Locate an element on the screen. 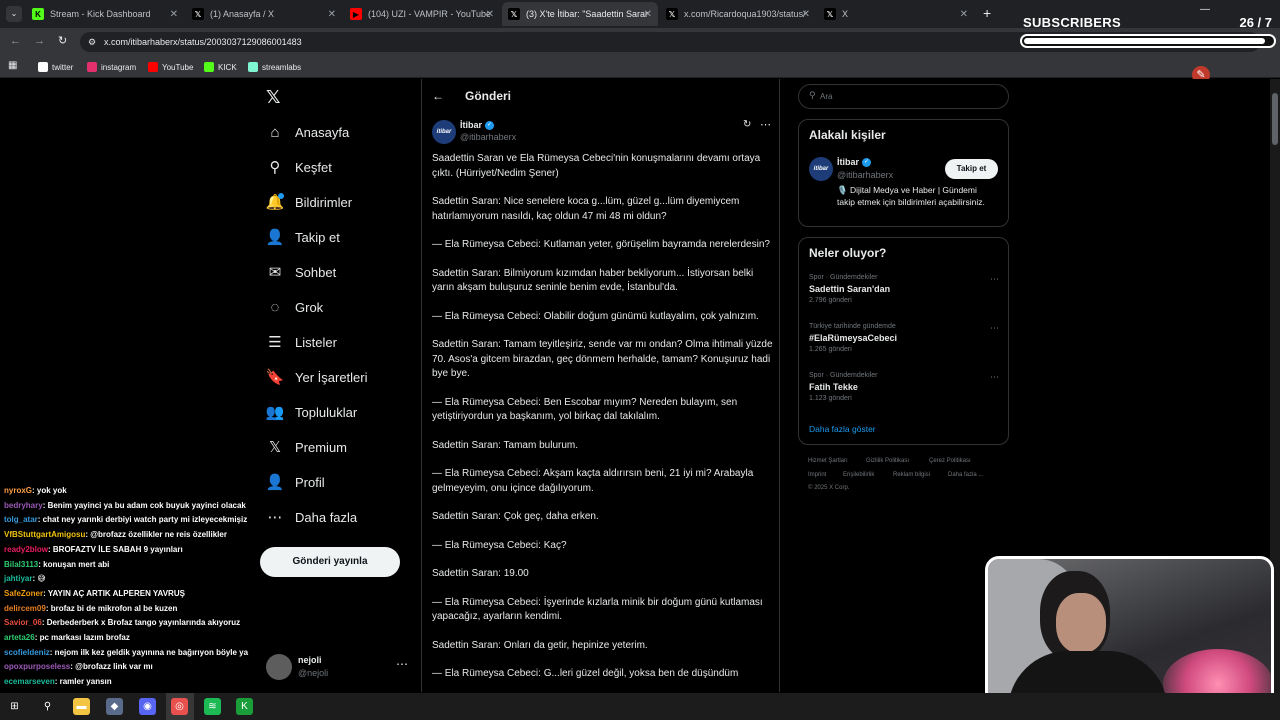 The height and width of the screenshot is (720, 1280). post-paragraph: Sadettin Saran: 19.00 is located at coordinates (480, 573).